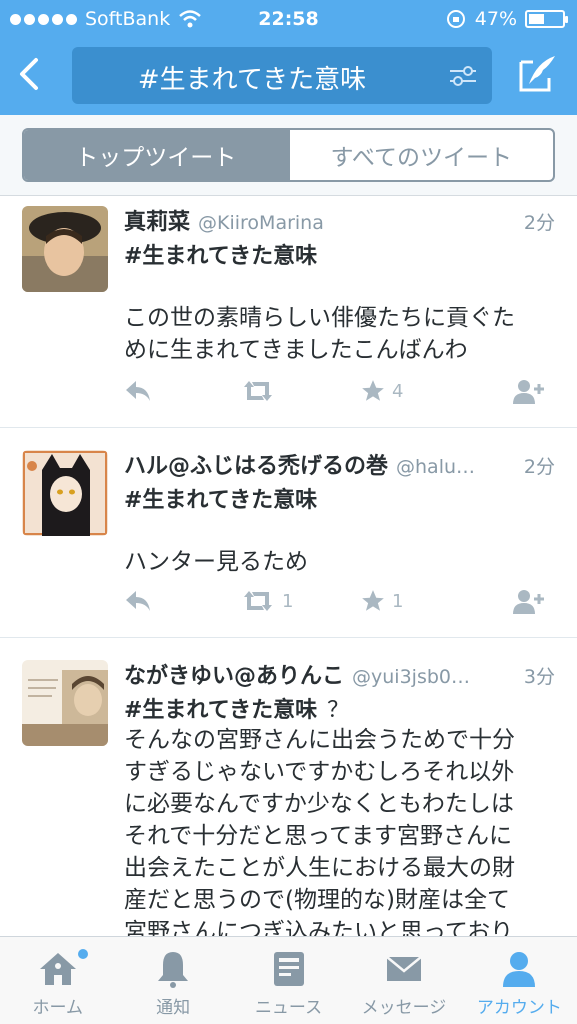 This screenshot has width=577, height=1024. Describe the element at coordinates (404, 968) in the screenshot. I see `envelope-icon` at that location.